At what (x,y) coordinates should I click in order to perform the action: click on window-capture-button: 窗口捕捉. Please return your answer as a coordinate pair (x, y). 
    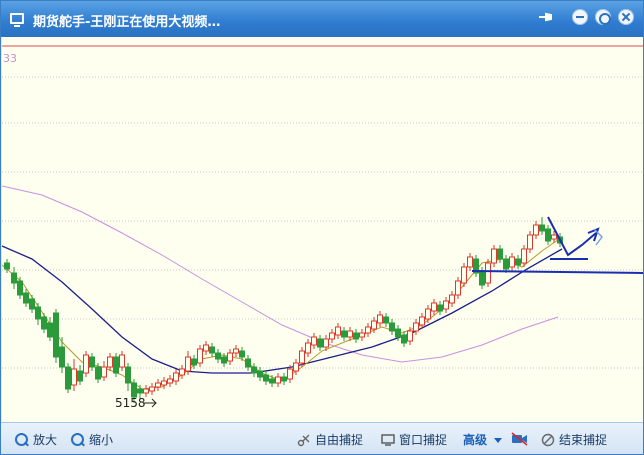
    Looking at the image, I should click on (414, 439).